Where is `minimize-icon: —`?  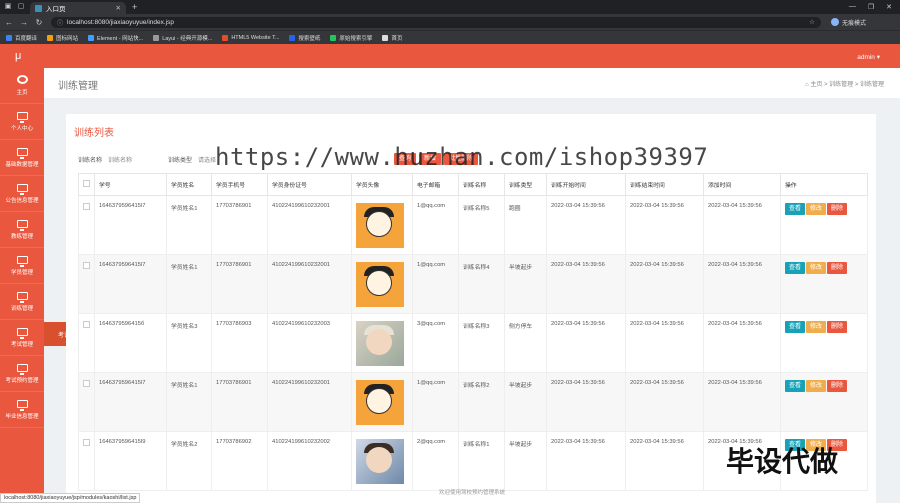
minimize-icon: — is located at coordinates (852, 7).